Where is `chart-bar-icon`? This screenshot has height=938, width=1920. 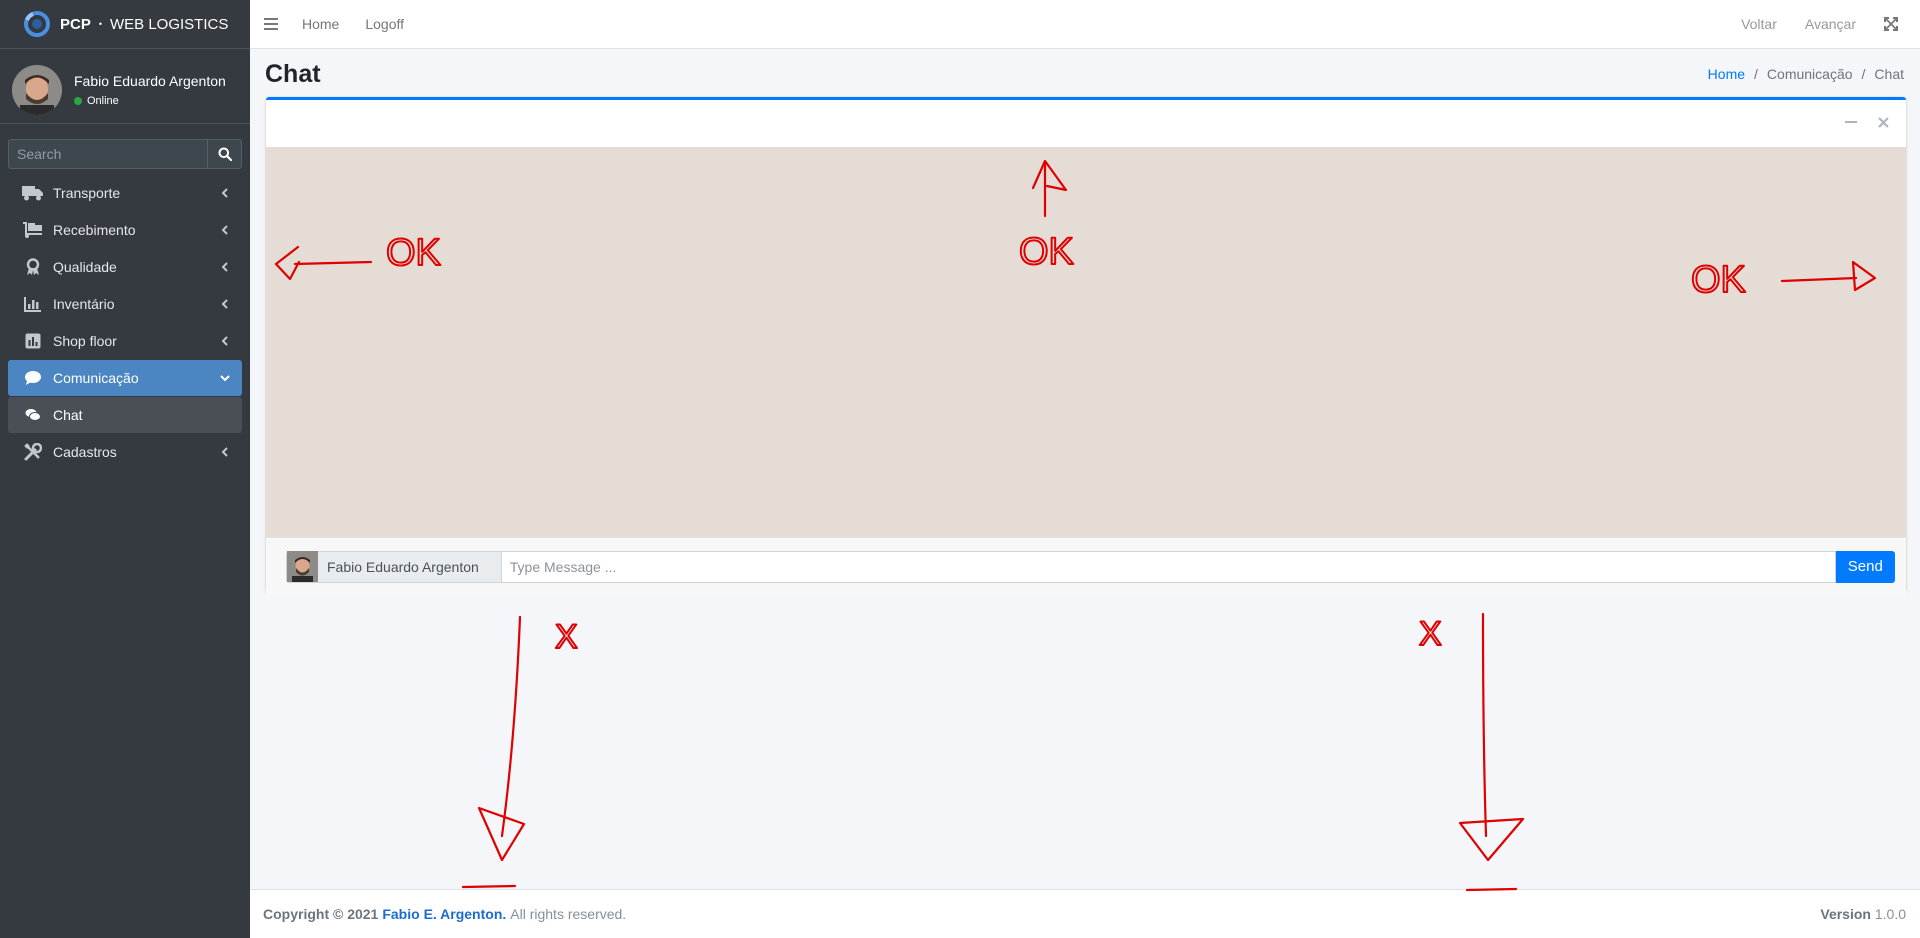
chart-bar-icon is located at coordinates (33, 304).